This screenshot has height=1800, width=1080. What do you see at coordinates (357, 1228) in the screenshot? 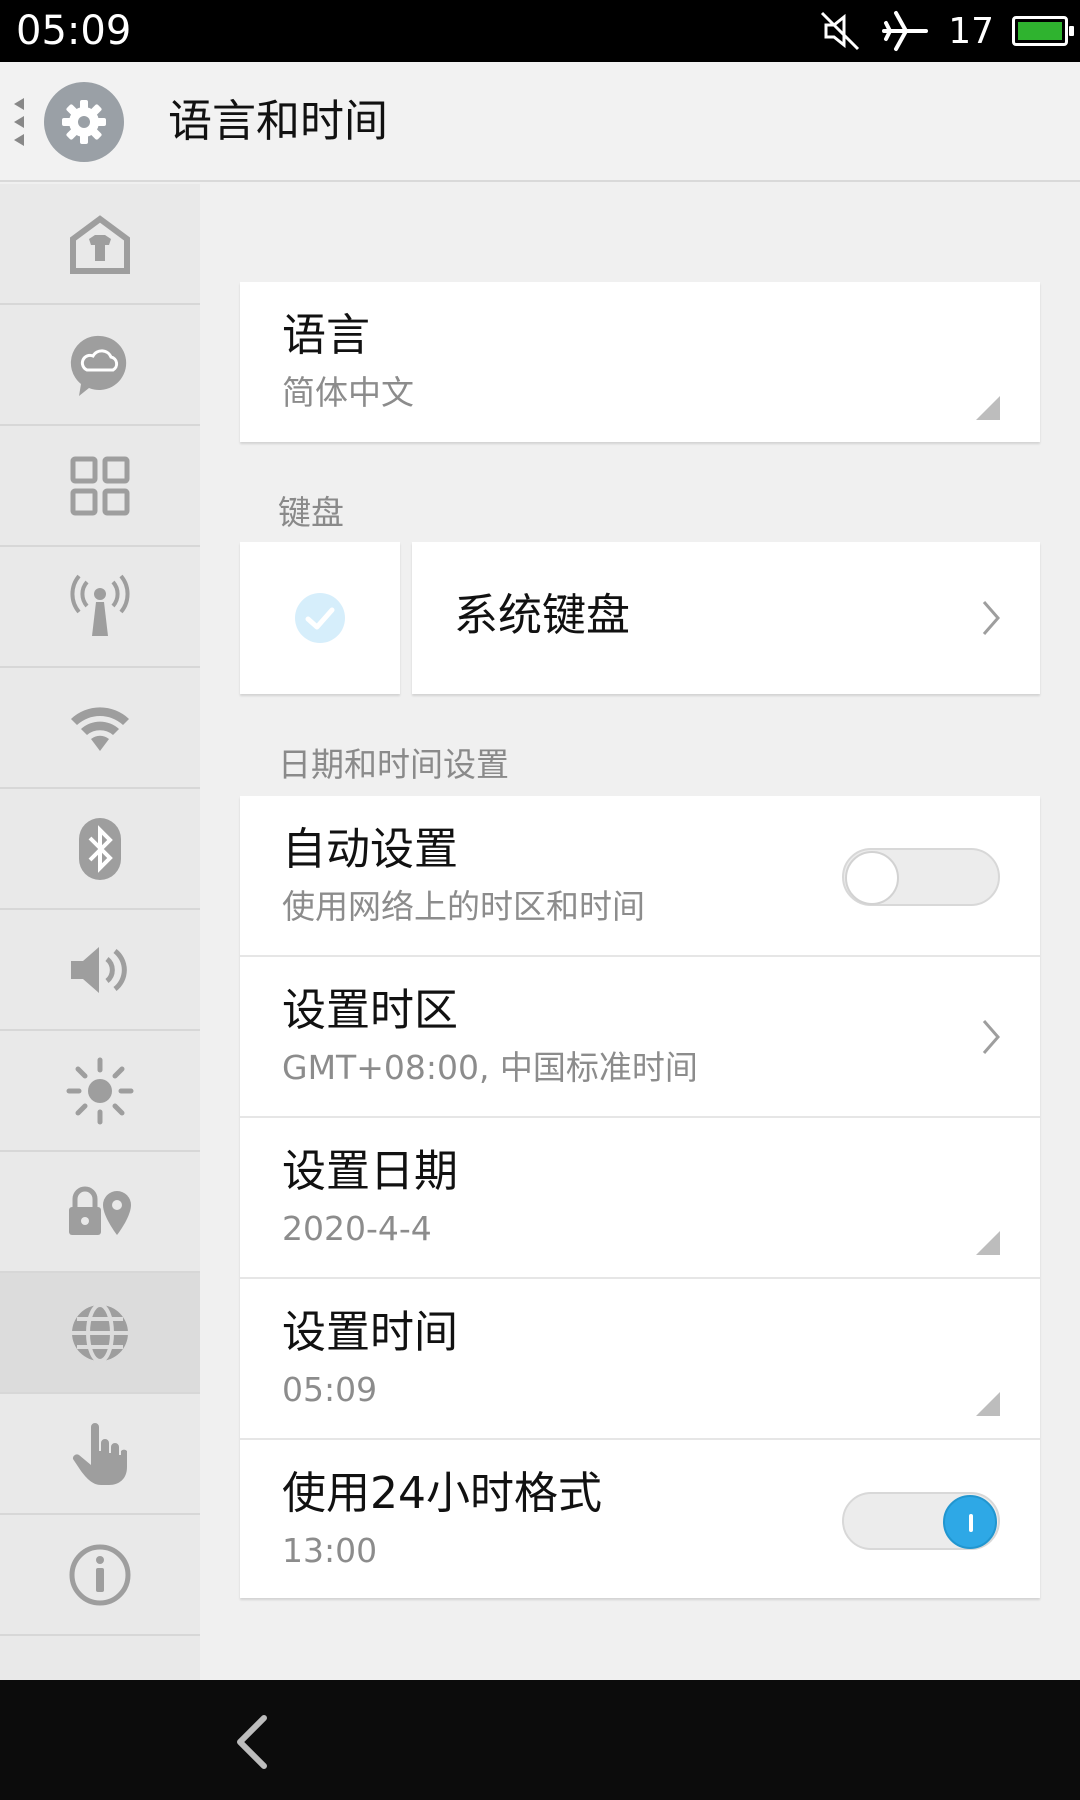
I see `date-value: 2020-4-4` at bounding box center [357, 1228].